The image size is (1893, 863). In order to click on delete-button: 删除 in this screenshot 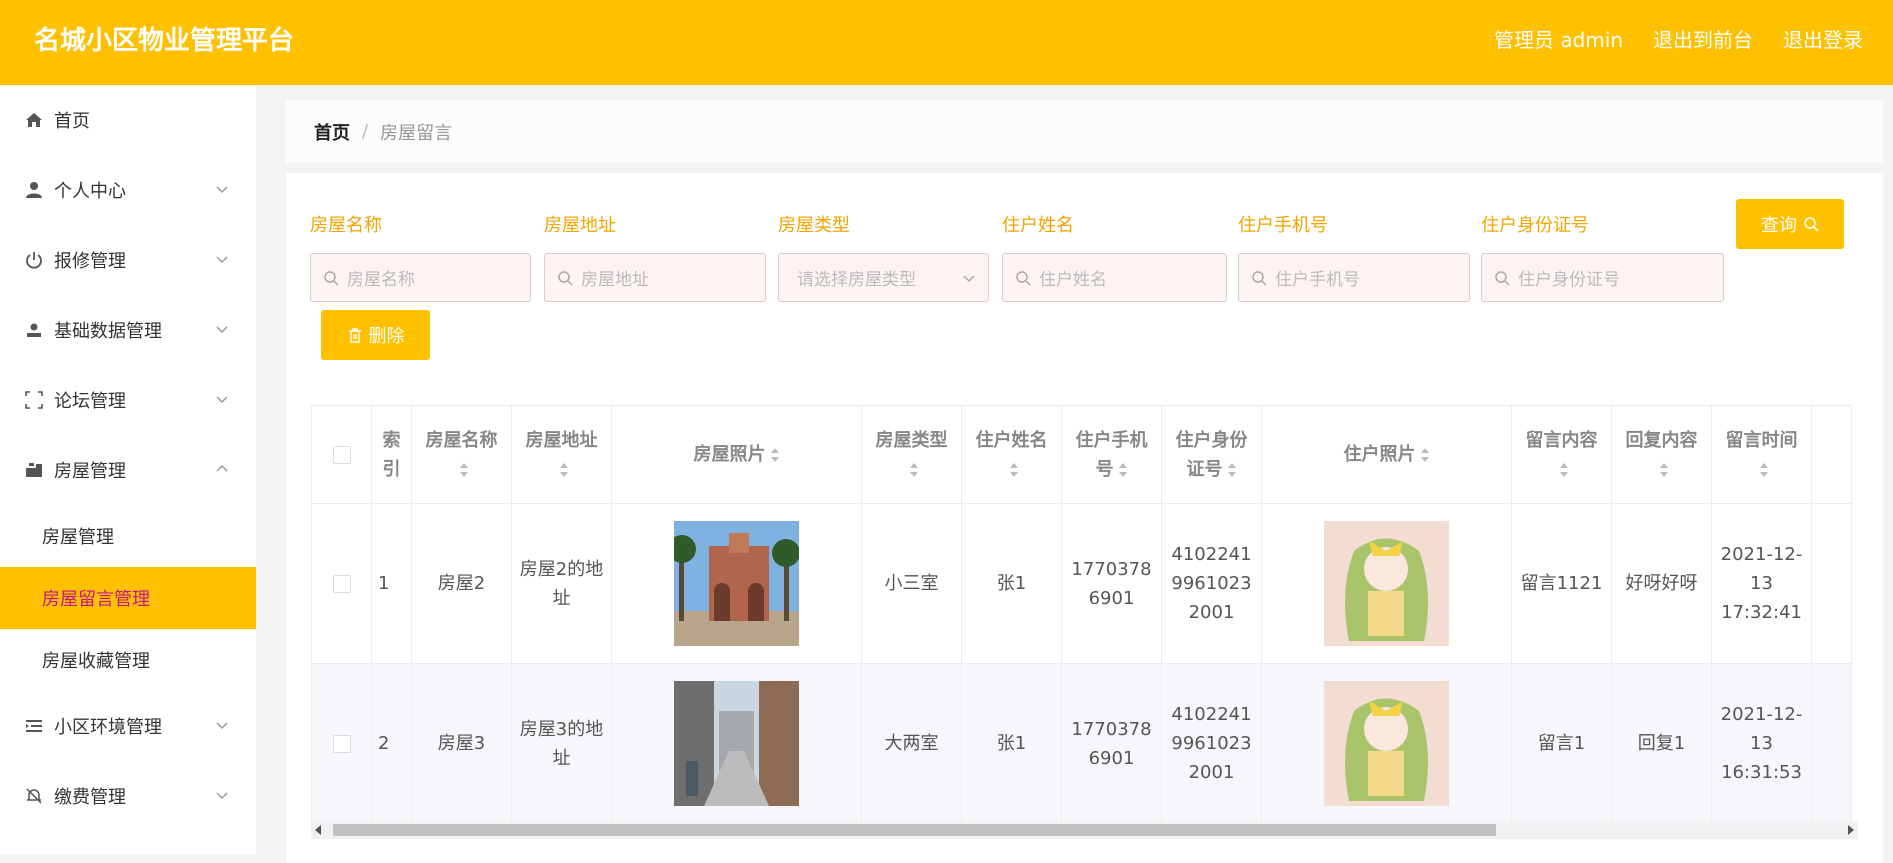, I will do `click(375, 335)`.